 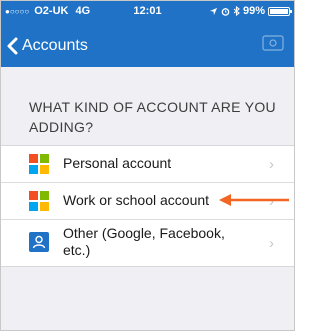 What do you see at coordinates (273, 43) in the screenshot?
I see `settings-icon` at bounding box center [273, 43].